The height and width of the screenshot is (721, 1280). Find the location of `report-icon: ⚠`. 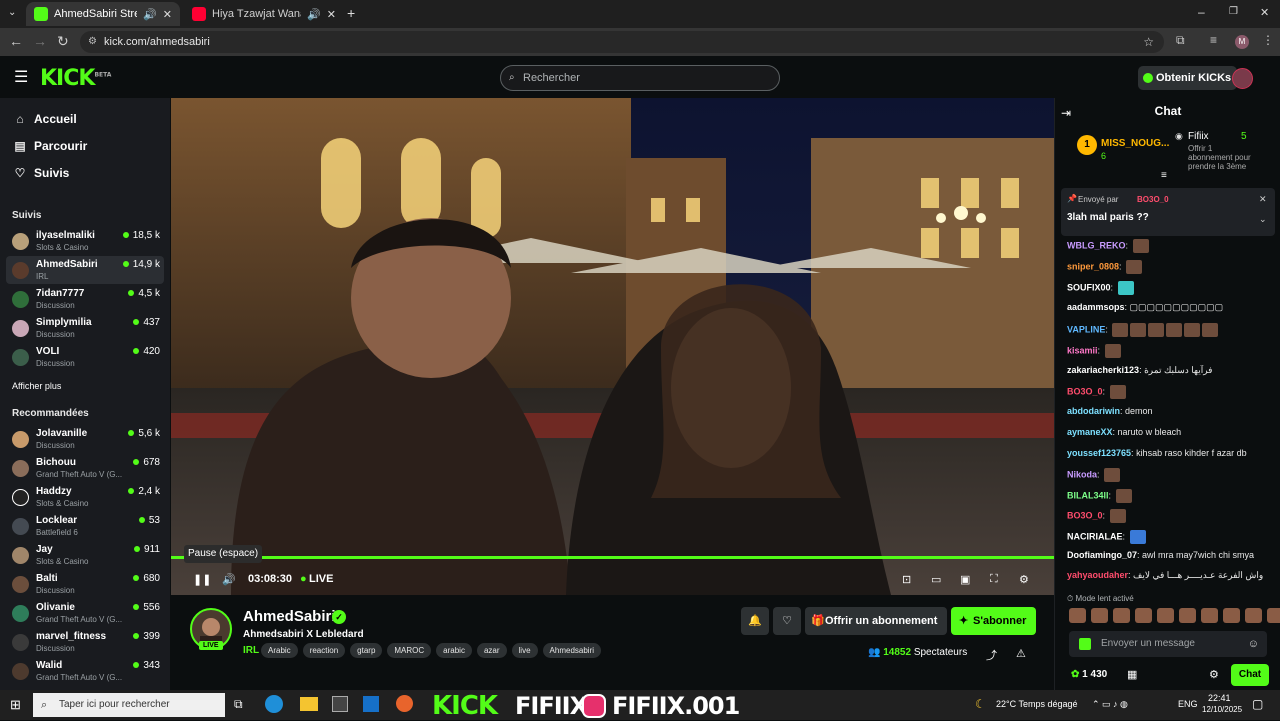

report-icon: ⚠ is located at coordinates (1021, 653).